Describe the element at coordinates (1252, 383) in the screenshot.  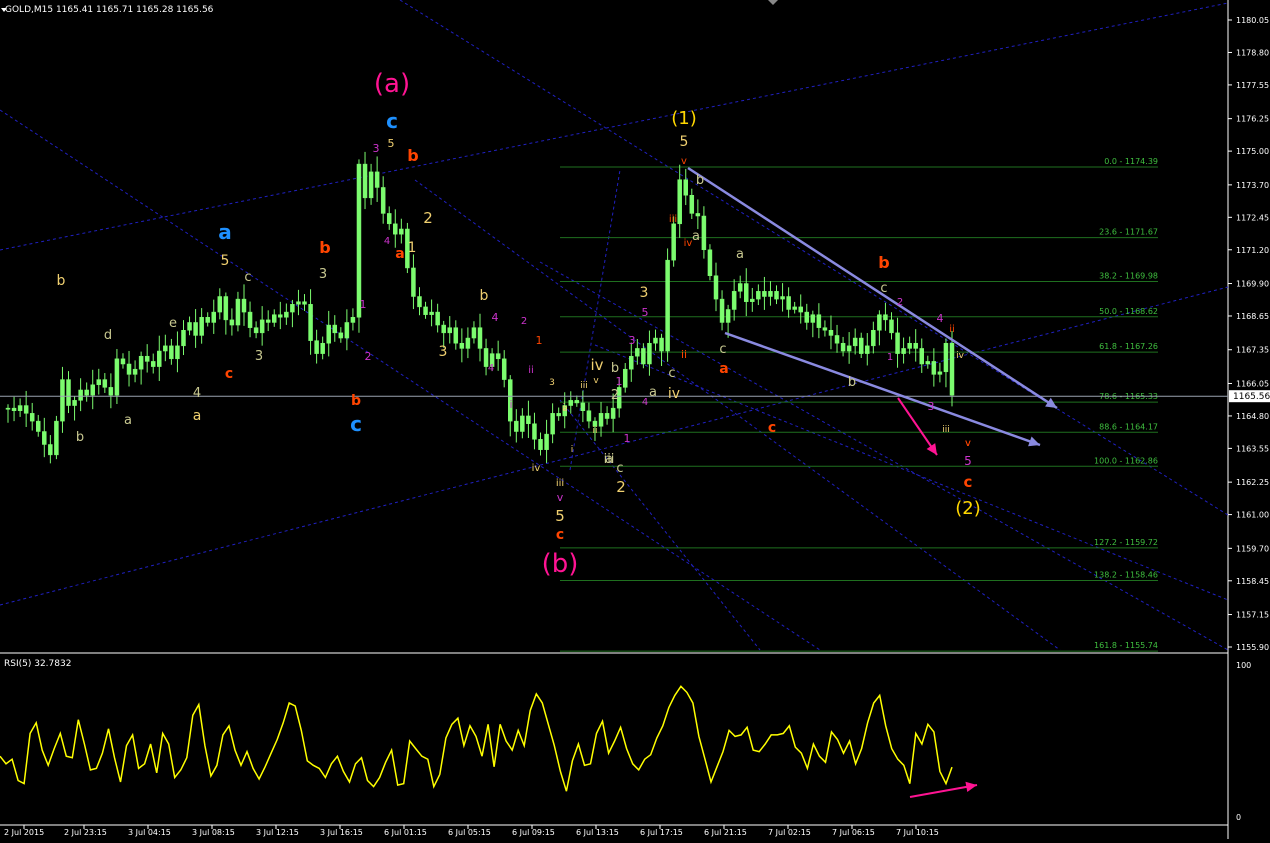
I see `price-axis-label: 1166.05` at that location.